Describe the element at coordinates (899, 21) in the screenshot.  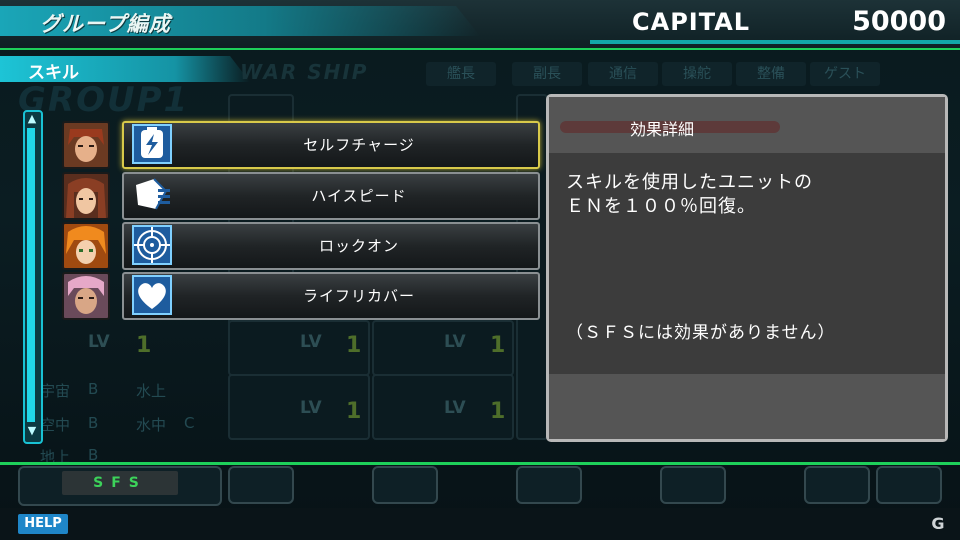
I see `capital-value: 50000` at that location.